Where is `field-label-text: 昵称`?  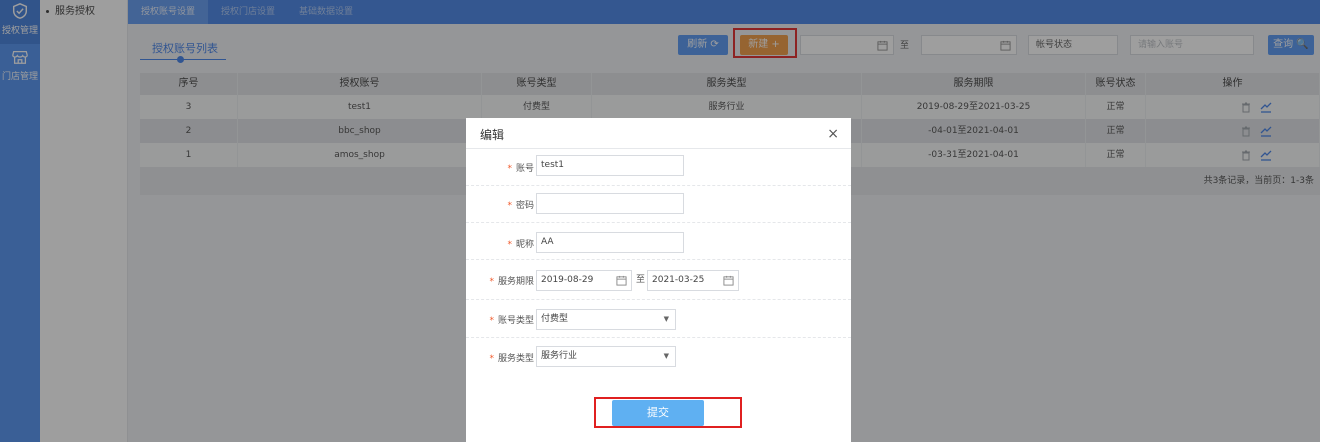
field-label-text: 昵称 is located at coordinates (524, 245).